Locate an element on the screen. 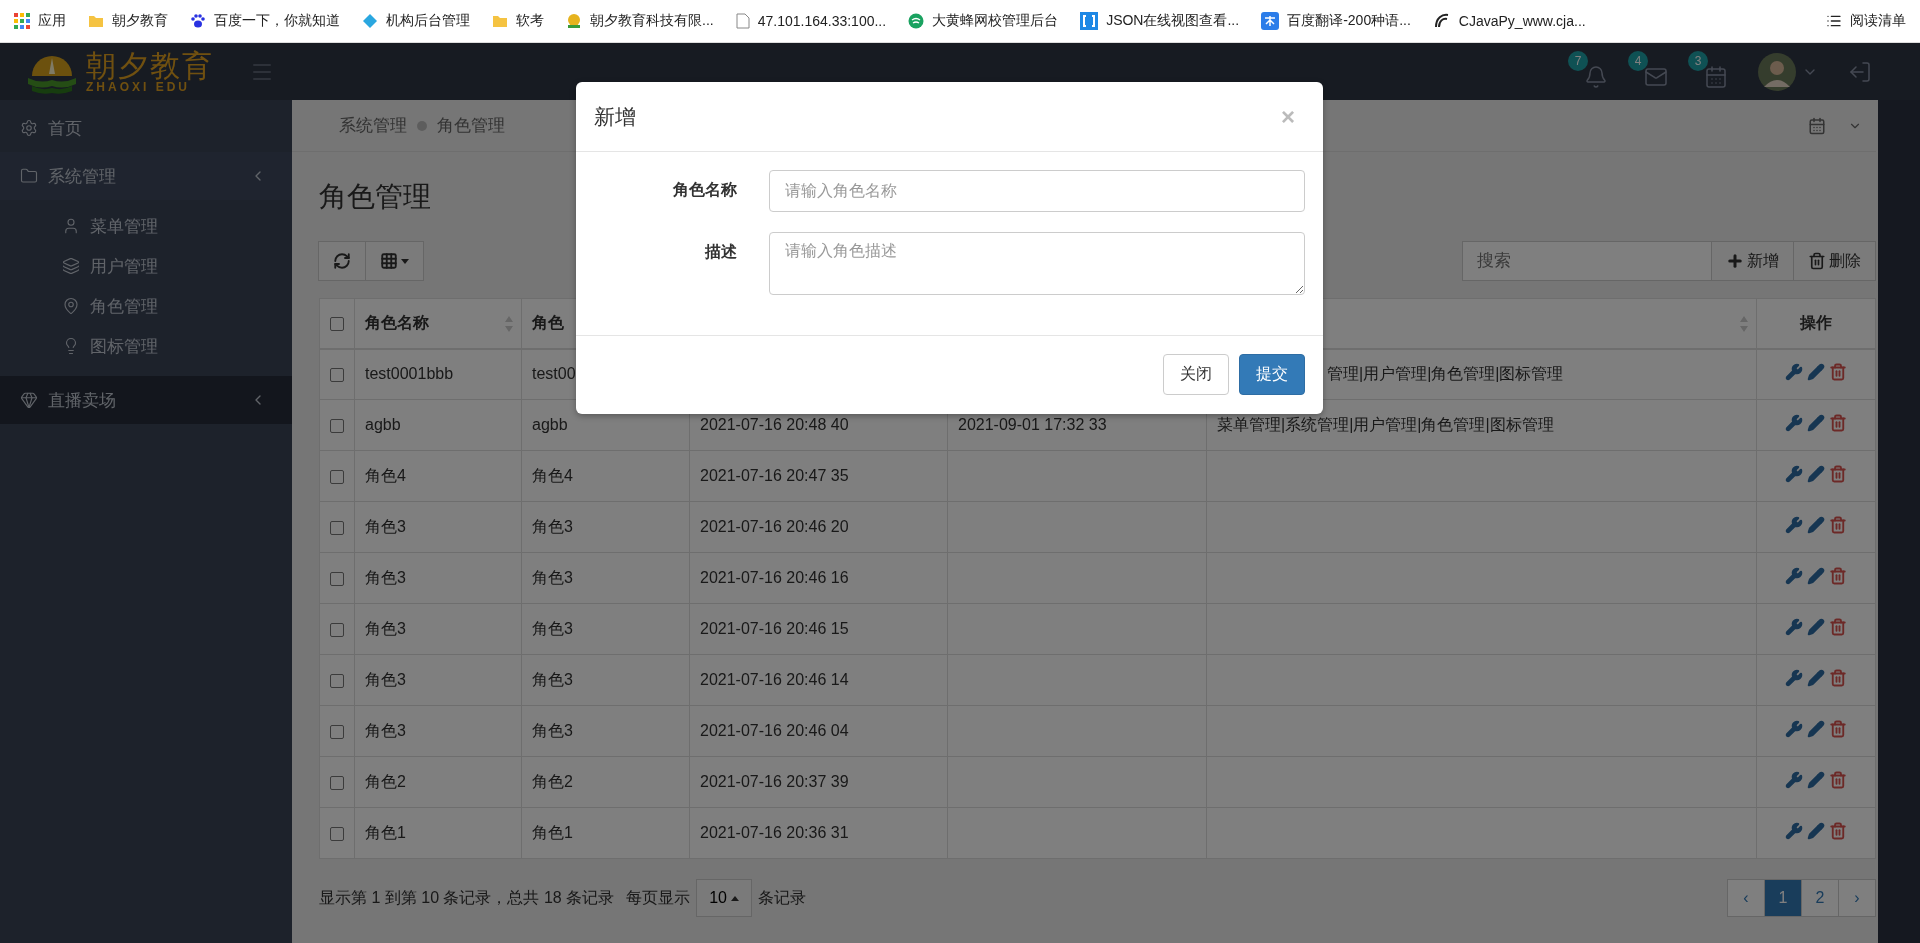 This screenshot has height=943, width=1920. swirl-icon is located at coordinates (1441, 21).